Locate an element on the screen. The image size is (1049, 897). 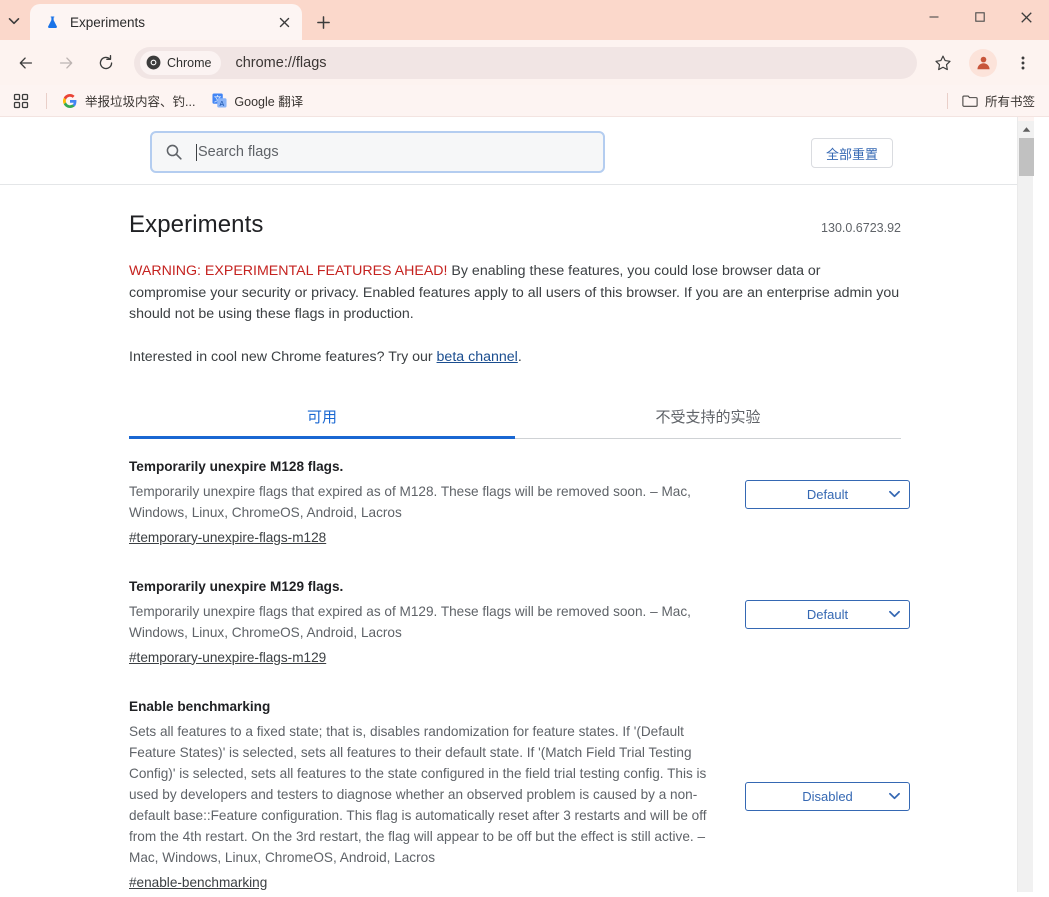
toolbar-right-actions is located at coordinates (983, 63).